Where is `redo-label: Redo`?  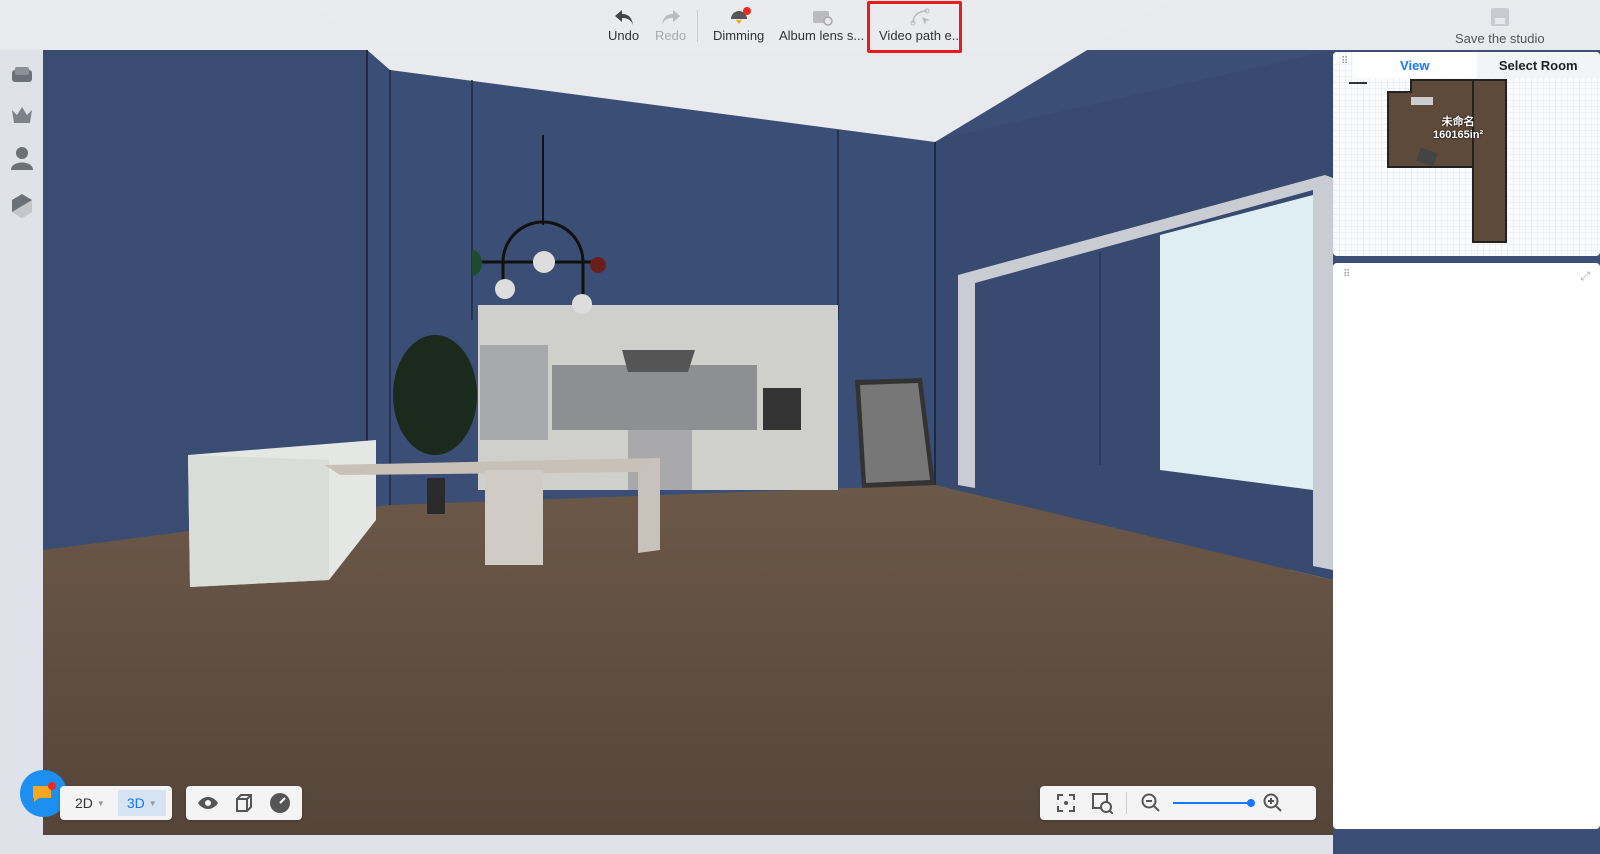
redo-label: Redo is located at coordinates (671, 35).